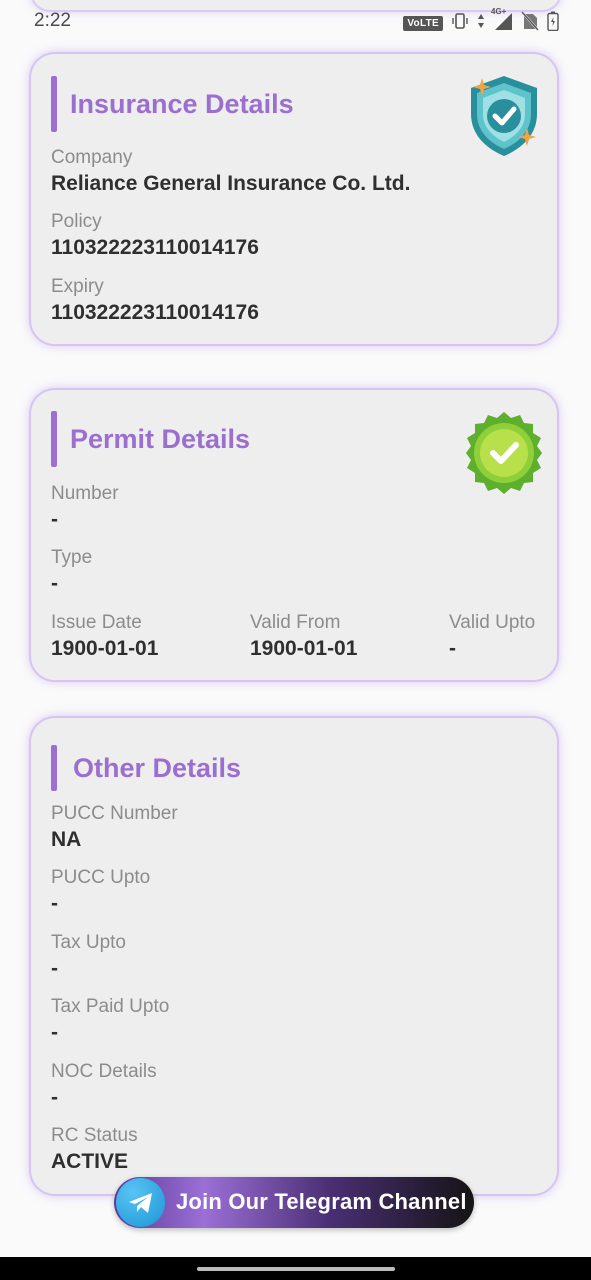 The height and width of the screenshot is (1280, 591). What do you see at coordinates (52, 20) in the screenshot?
I see `status-time: 2:22` at bounding box center [52, 20].